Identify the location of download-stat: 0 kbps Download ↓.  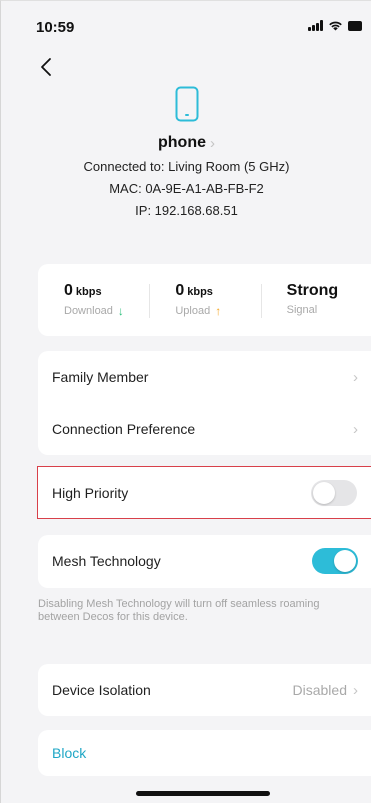
(93, 300).